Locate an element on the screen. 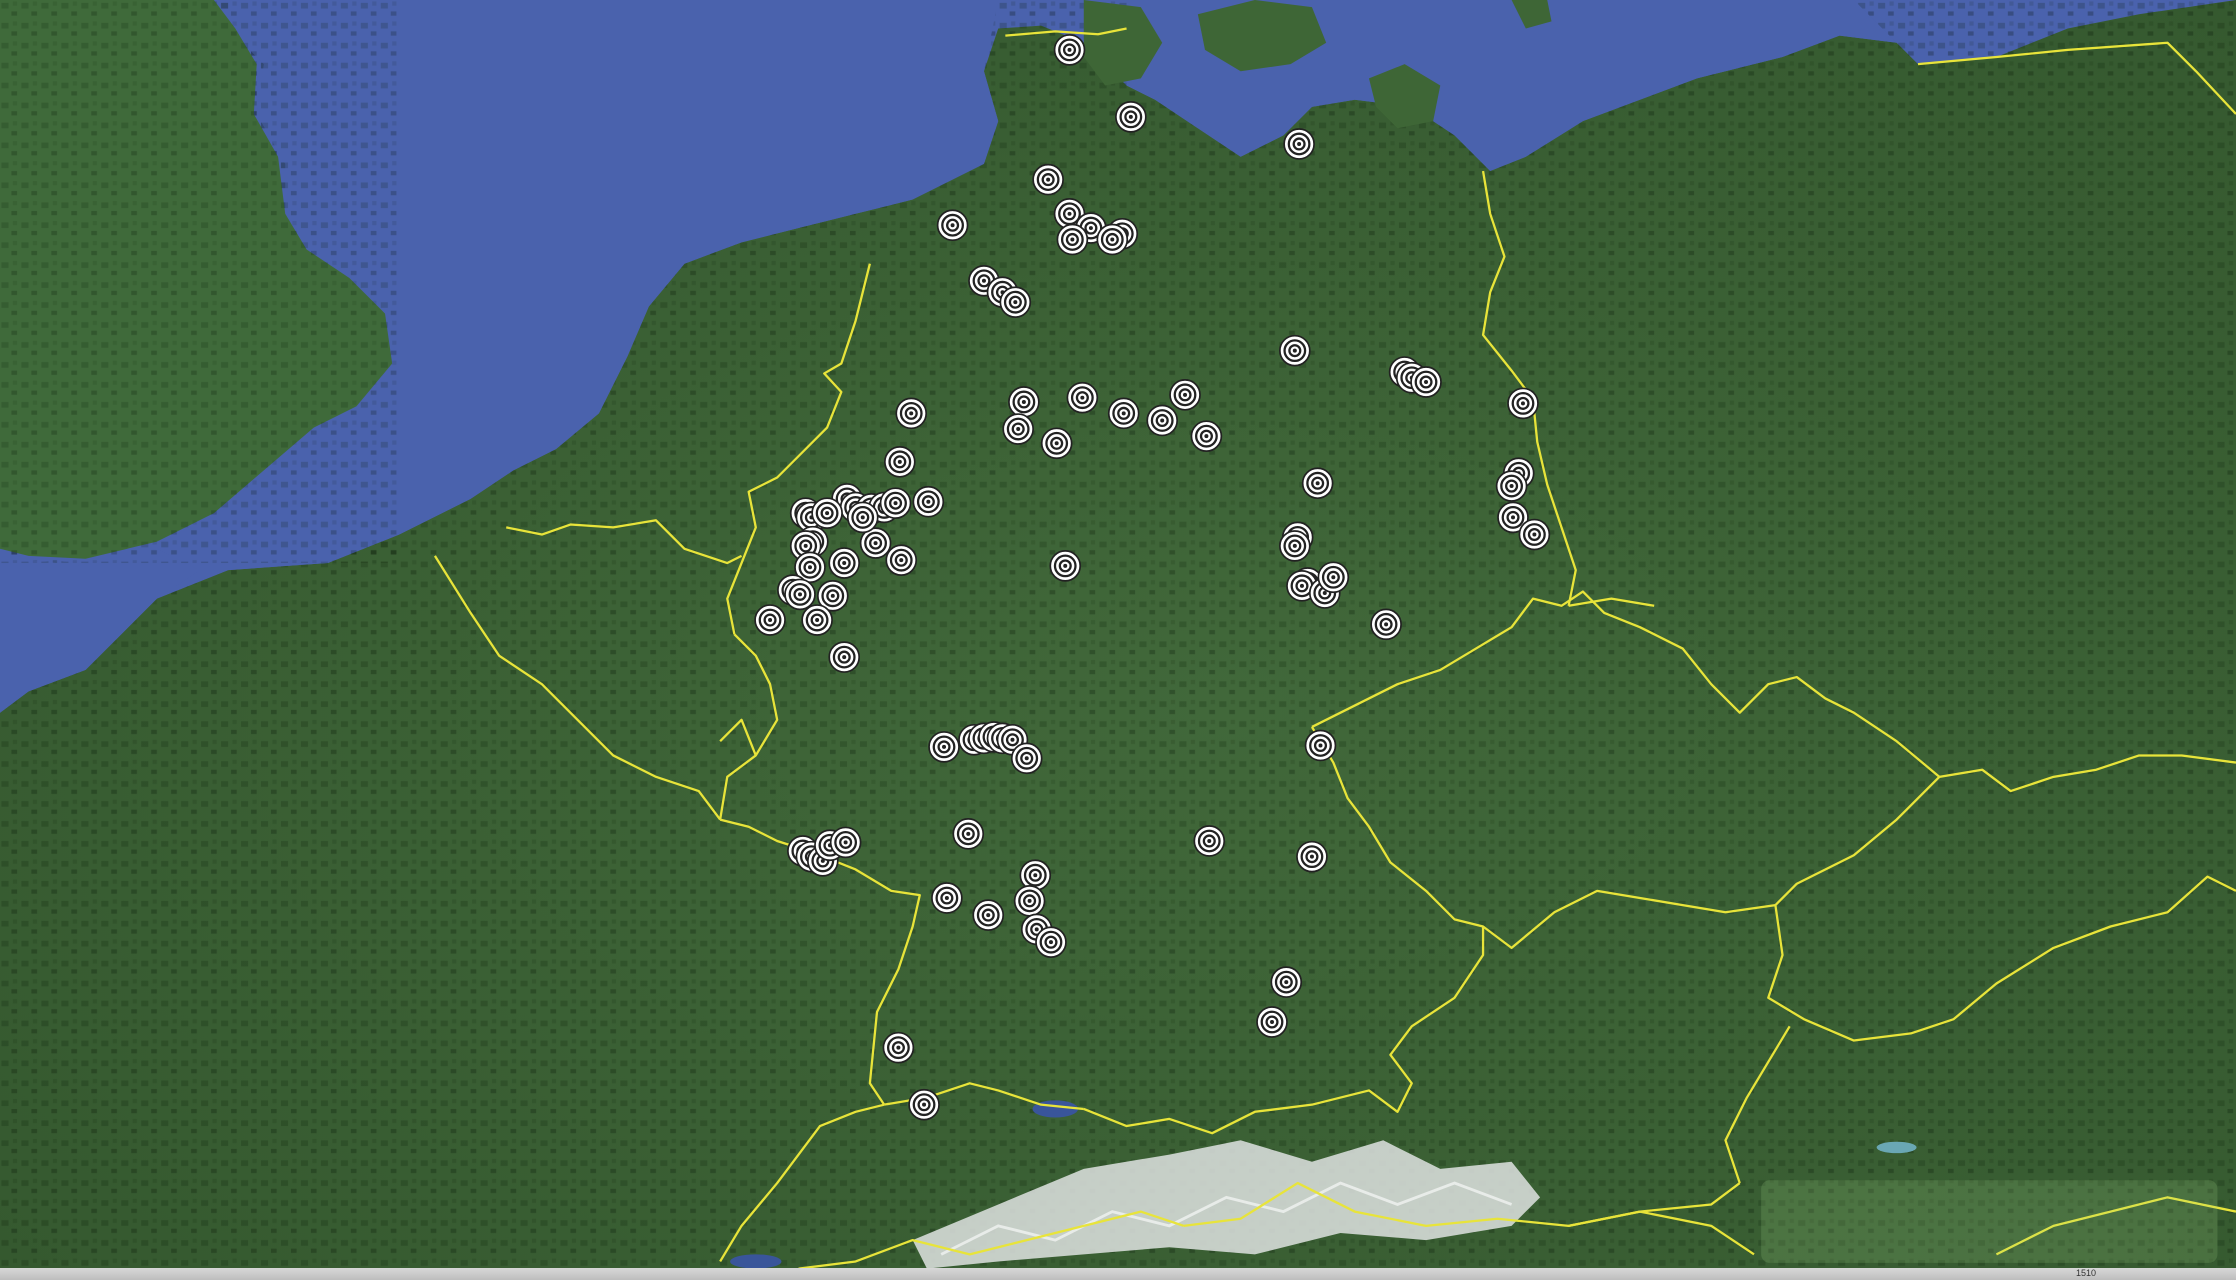 The width and height of the screenshot is (2236, 1280). lake-balaton is located at coordinates (1896, 1147).